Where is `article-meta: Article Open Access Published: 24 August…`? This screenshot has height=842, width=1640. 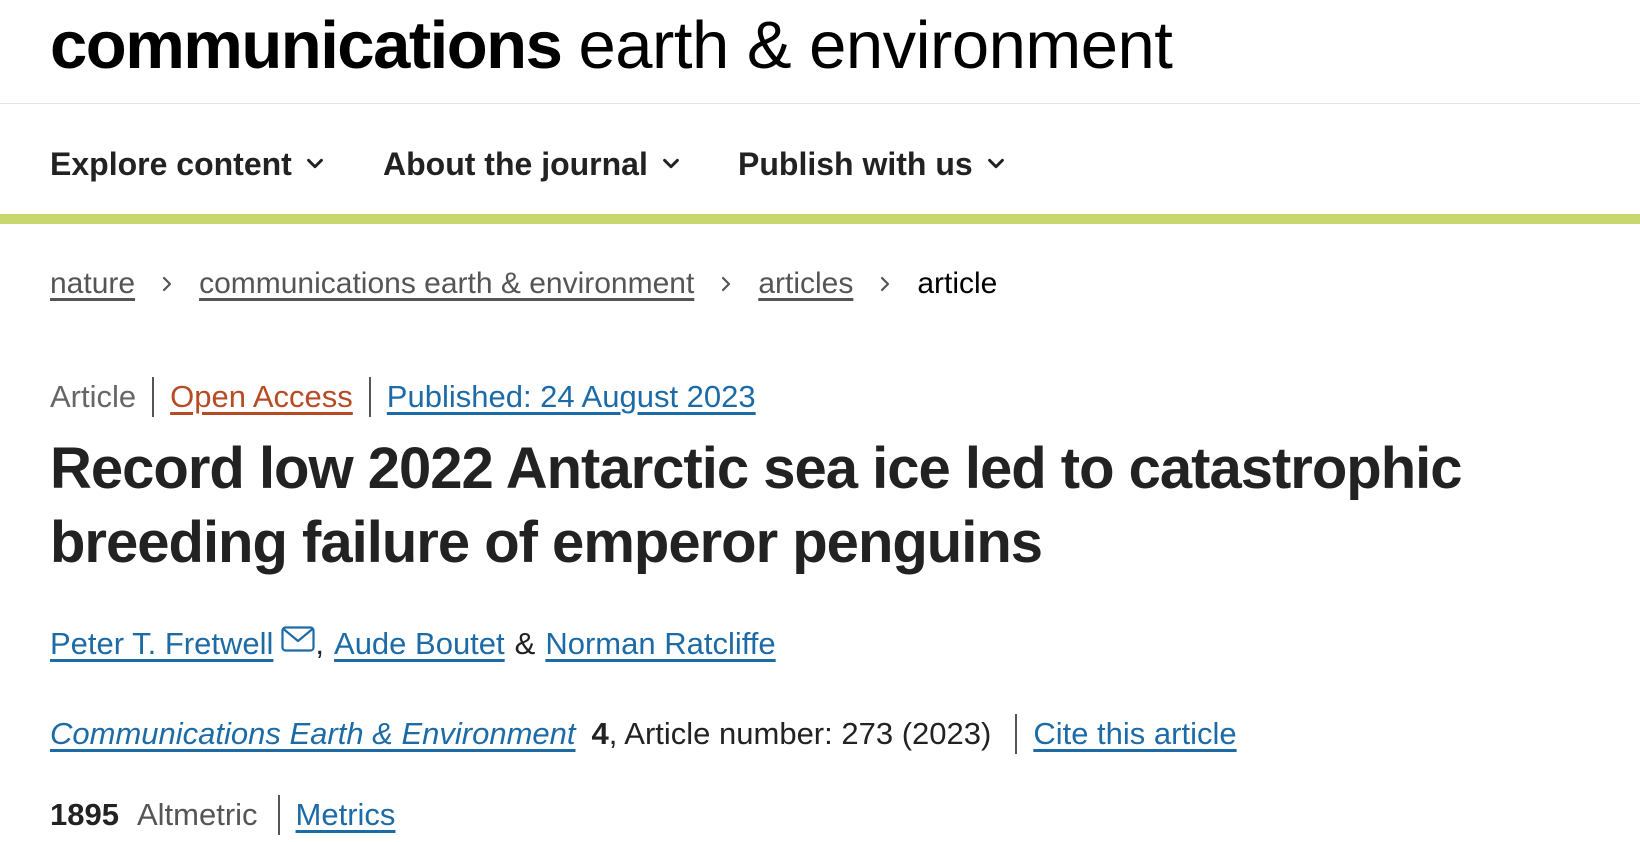 article-meta: Article Open Access Published: 24 August… is located at coordinates (403, 397).